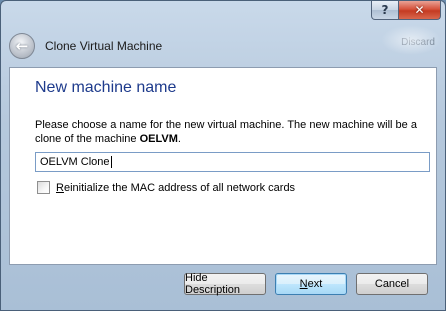  I want to click on description-end: ., so click(179, 139).